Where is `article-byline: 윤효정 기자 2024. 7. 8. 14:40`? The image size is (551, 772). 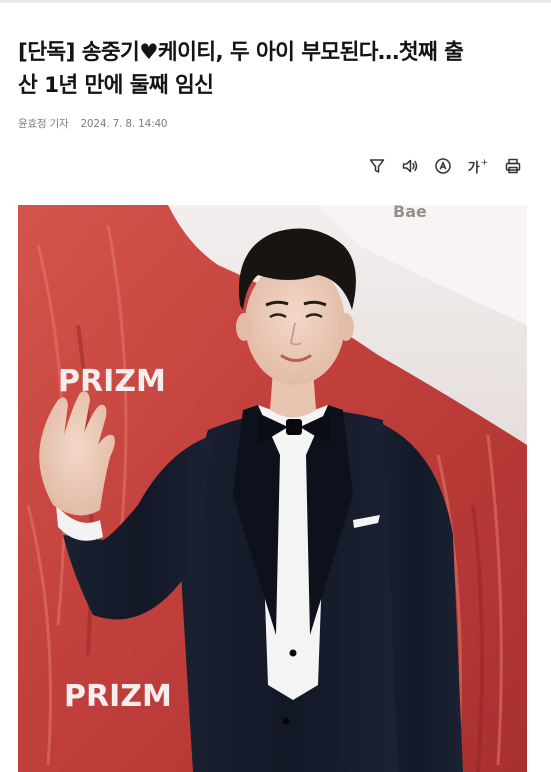 article-byline: 윤효정 기자 2024. 7. 8. 14:40 is located at coordinates (93, 123).